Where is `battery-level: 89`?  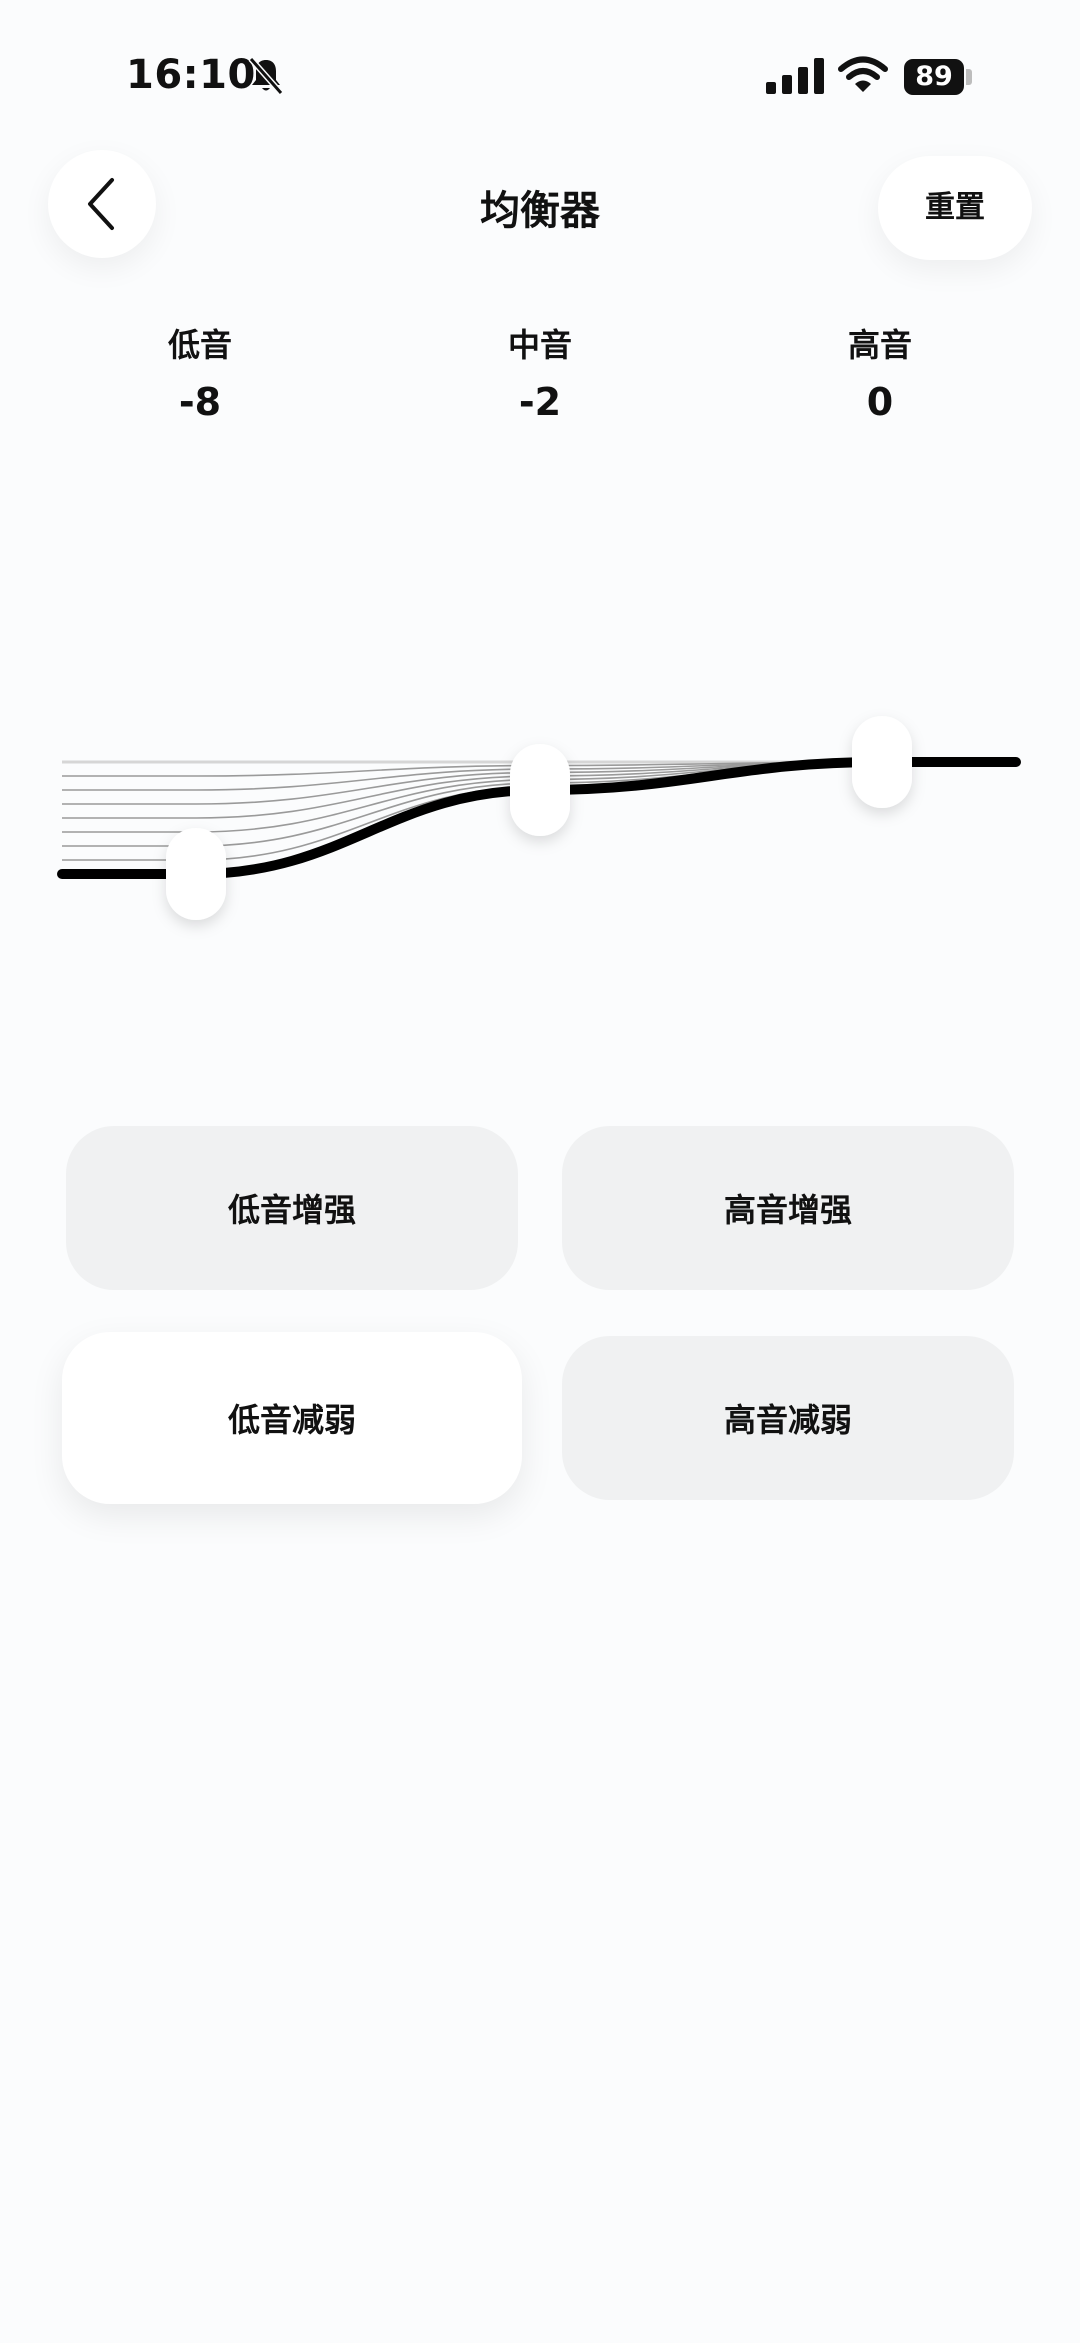
battery-level: 89 is located at coordinates (934, 77).